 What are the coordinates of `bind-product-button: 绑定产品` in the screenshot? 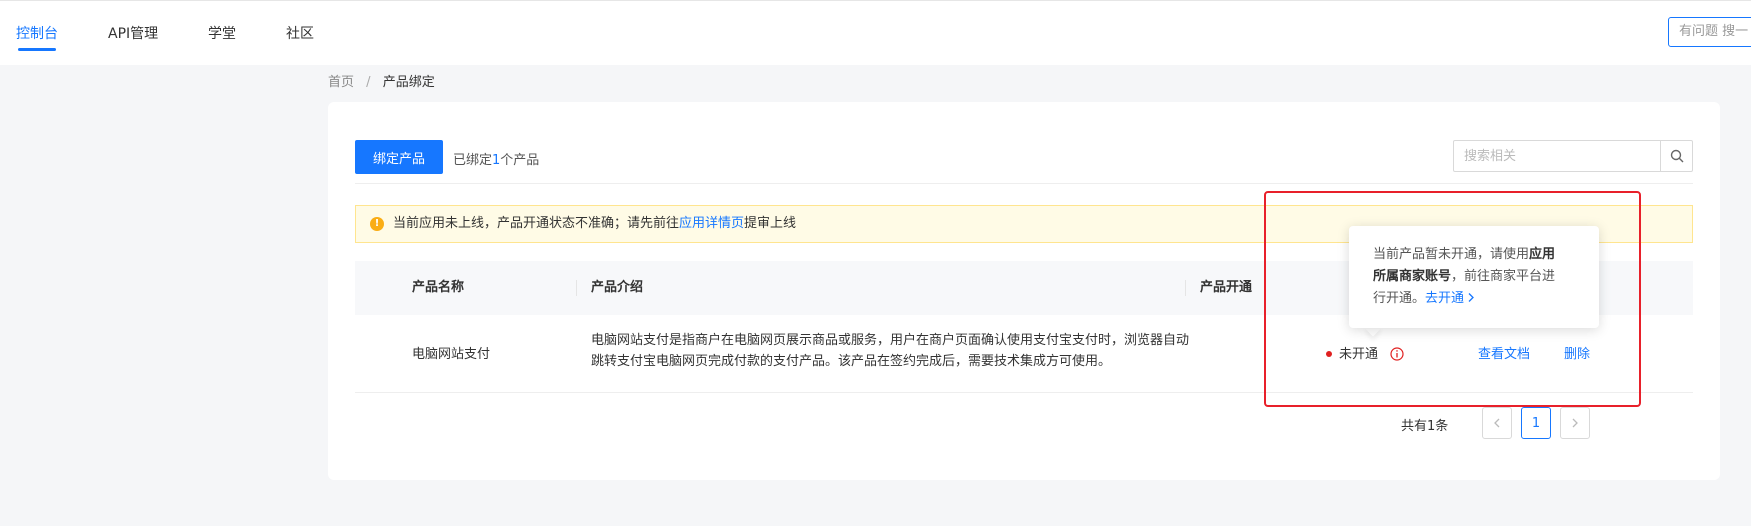 It's located at (399, 157).